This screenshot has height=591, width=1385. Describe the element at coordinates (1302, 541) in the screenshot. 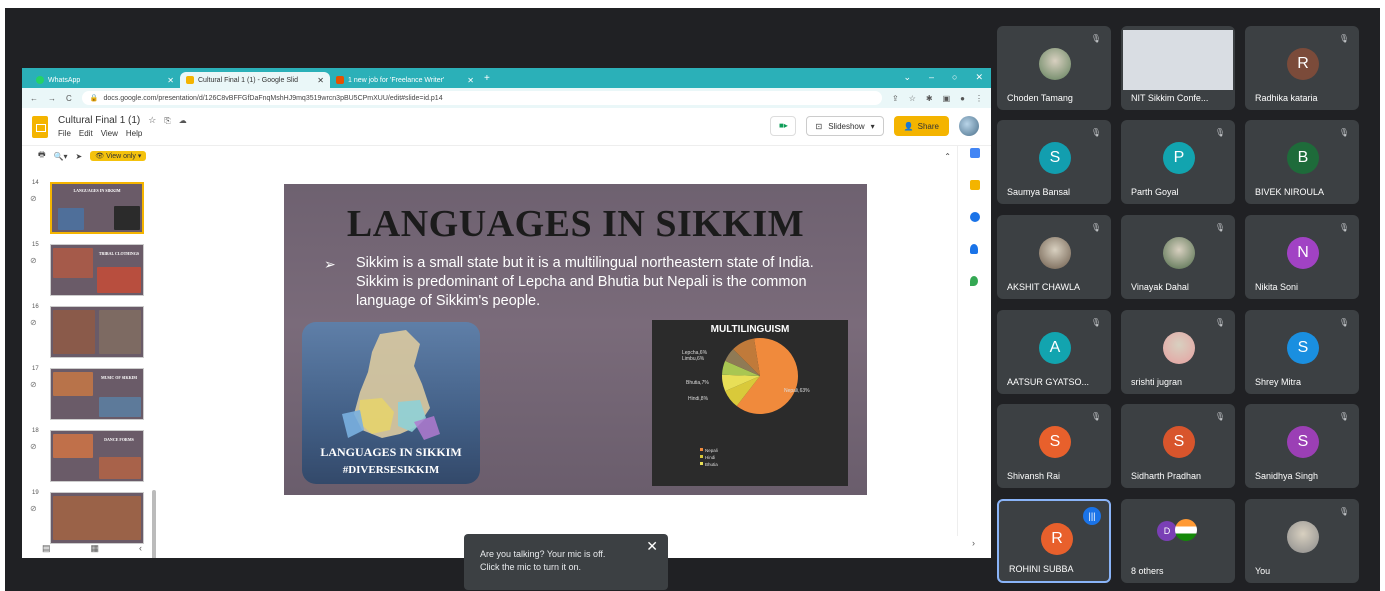

I see `participant-tile: You 🎙` at that location.